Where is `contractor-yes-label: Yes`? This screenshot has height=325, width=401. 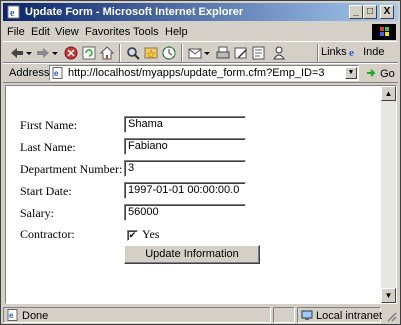
contractor-yes-label: Yes is located at coordinates (151, 234).